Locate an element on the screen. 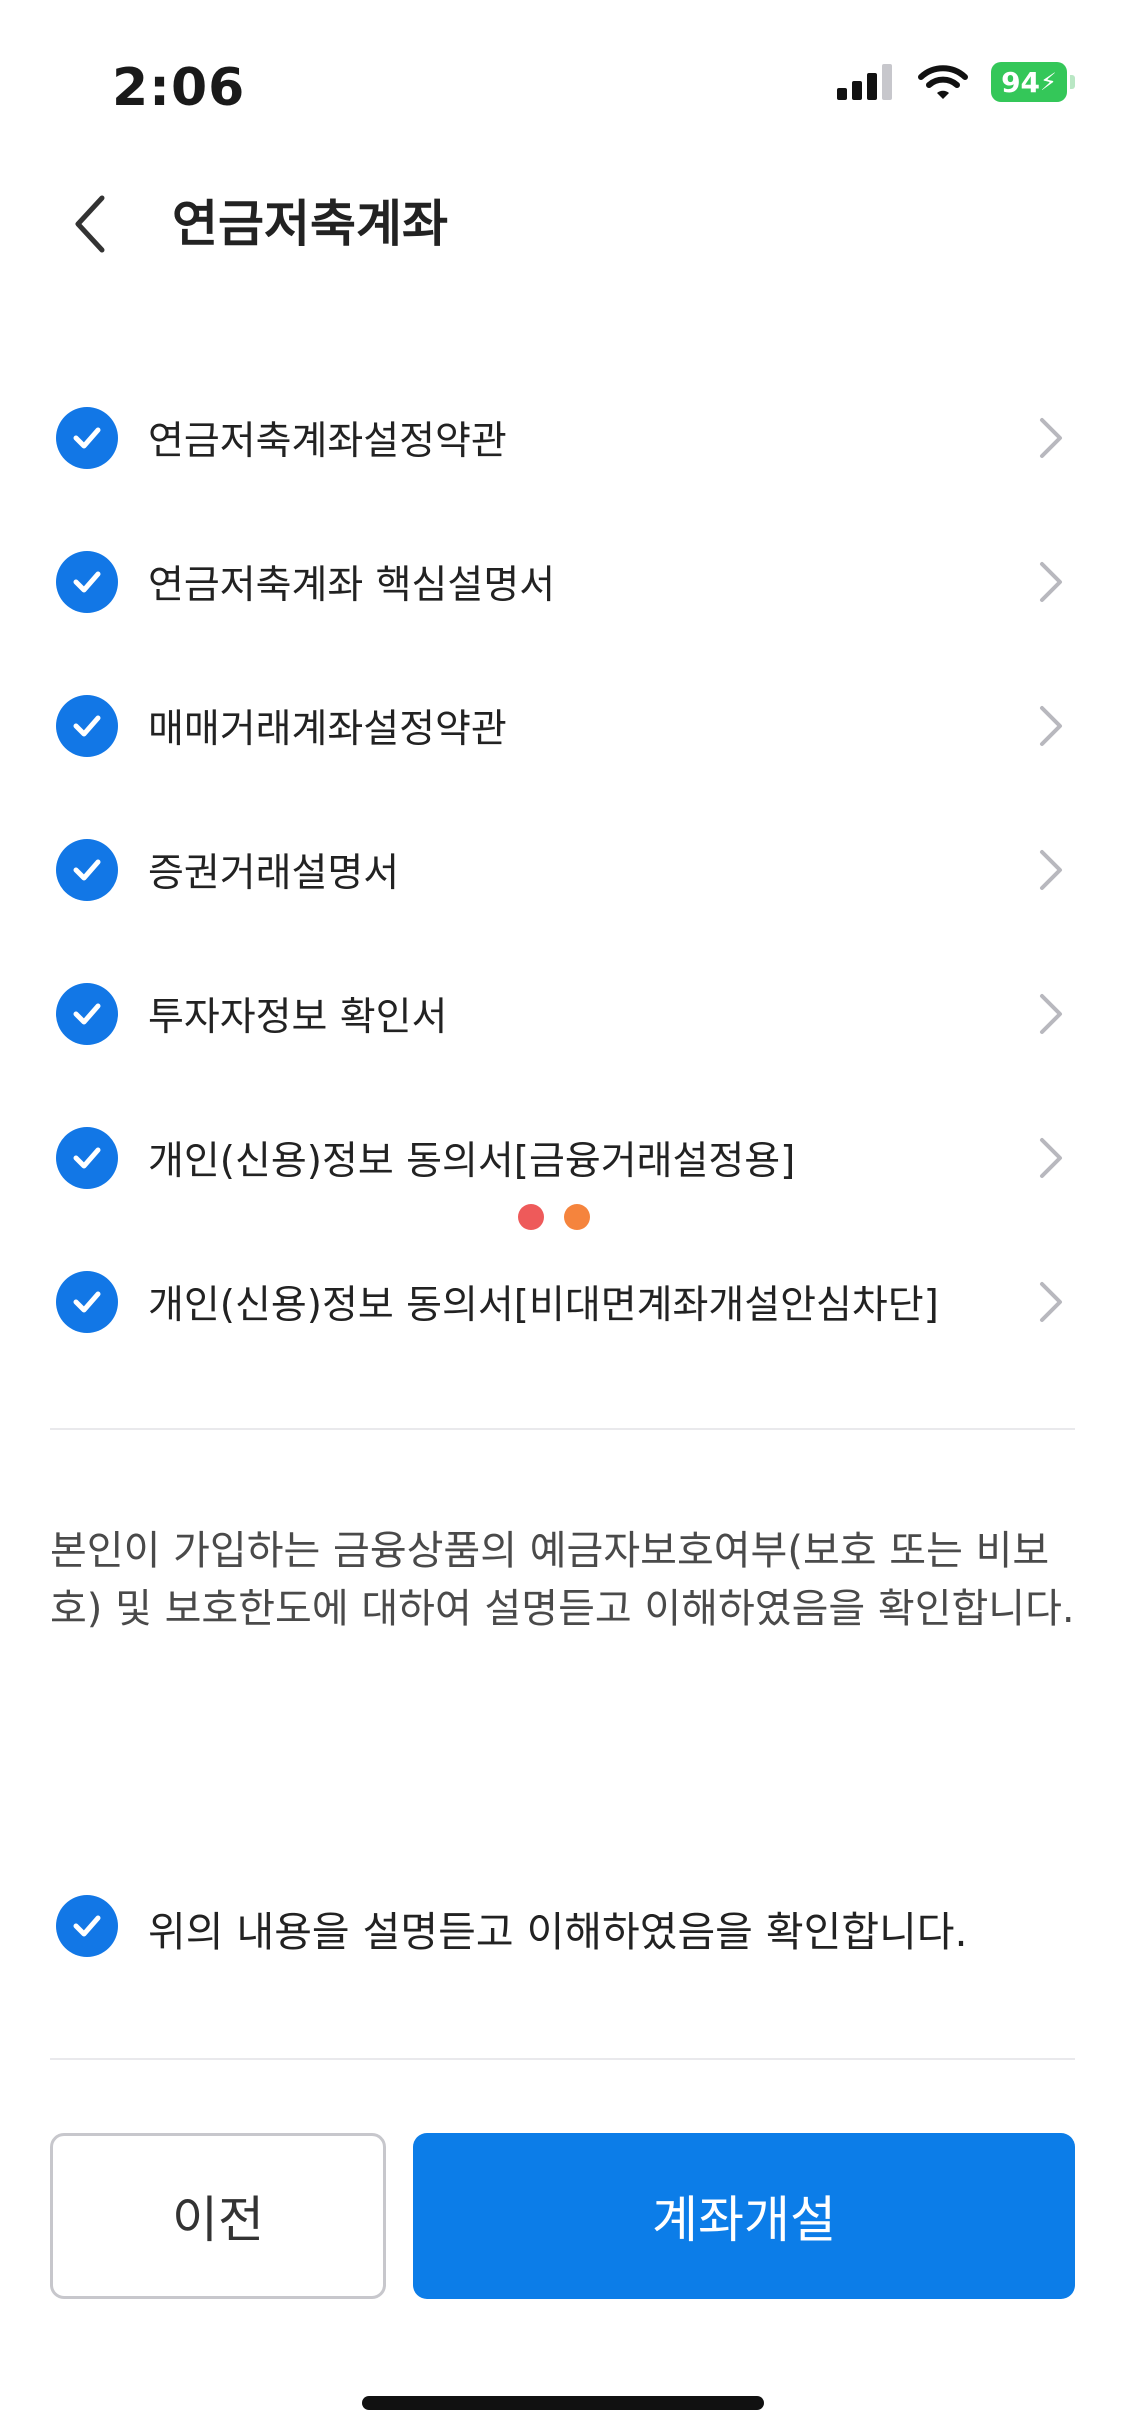  battery-cap is located at coordinates (1072, 82).